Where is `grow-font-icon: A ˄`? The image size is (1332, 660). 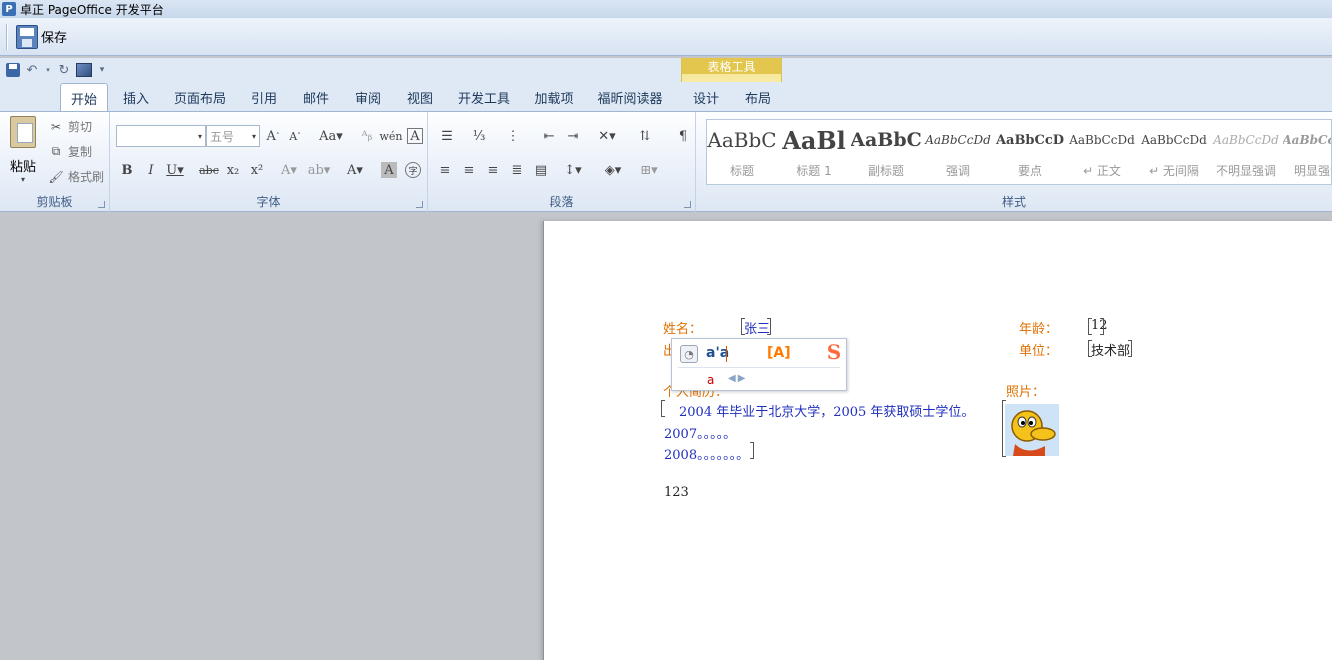 grow-font-icon: A ˄ is located at coordinates (273, 136).